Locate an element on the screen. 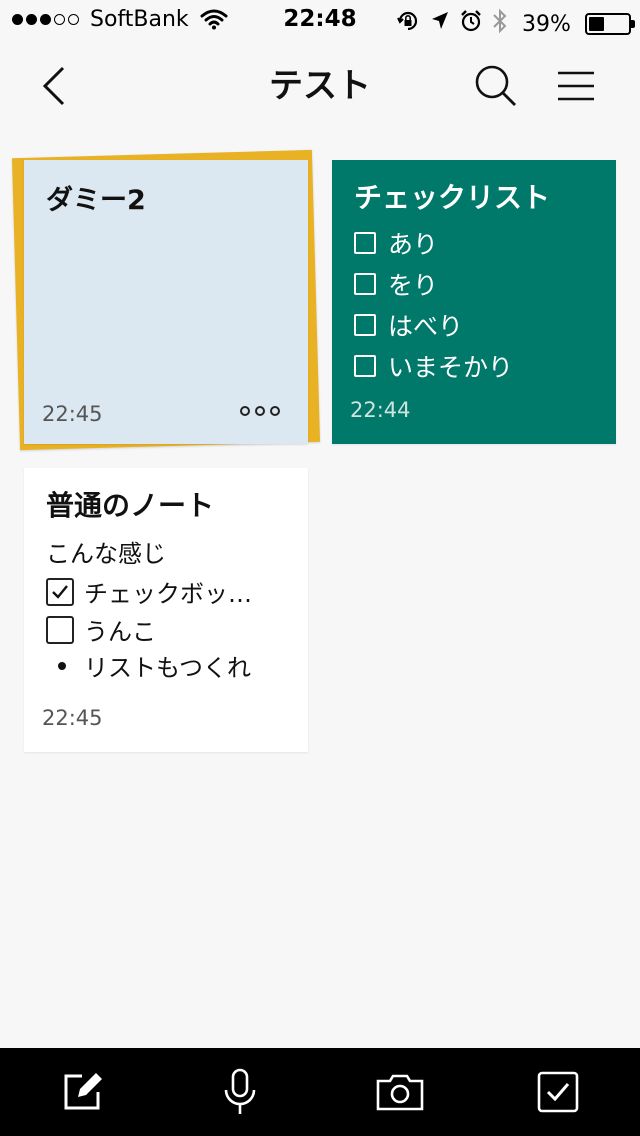 This screenshot has width=640, height=1136. note-card-normal: 普通のノート こんな感じ チェックボッ… うんこ リストもつくれ 22:45 is located at coordinates (166, 610).